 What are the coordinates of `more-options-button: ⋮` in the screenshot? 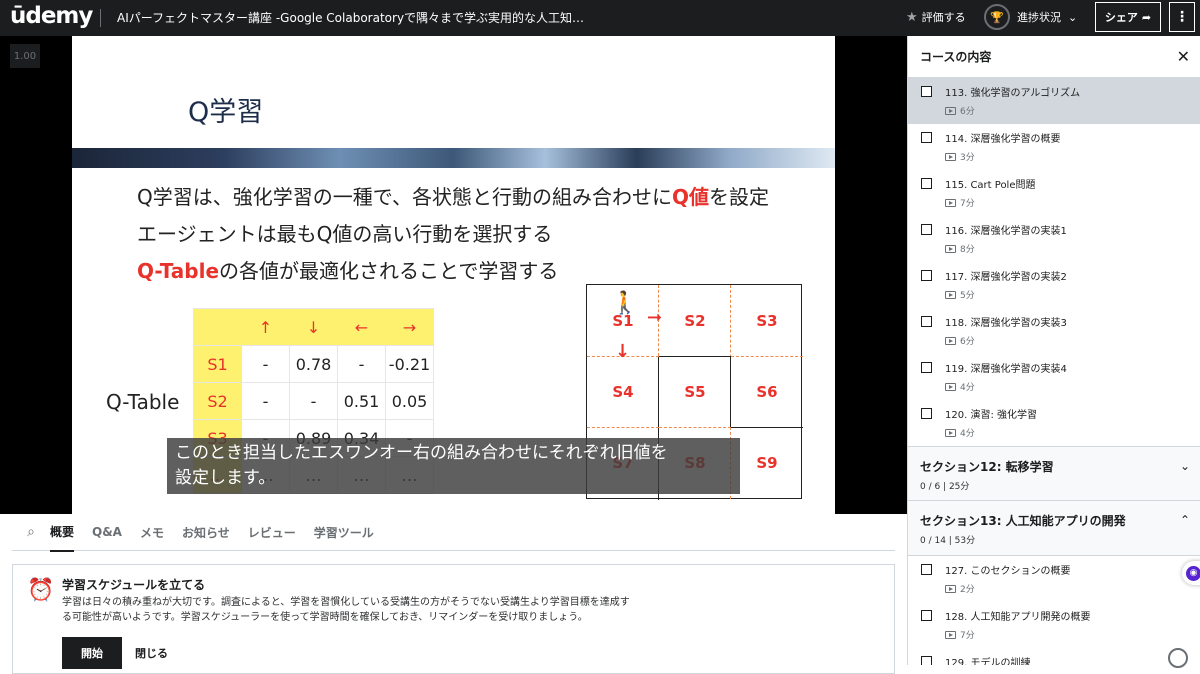 It's located at (1182, 17).